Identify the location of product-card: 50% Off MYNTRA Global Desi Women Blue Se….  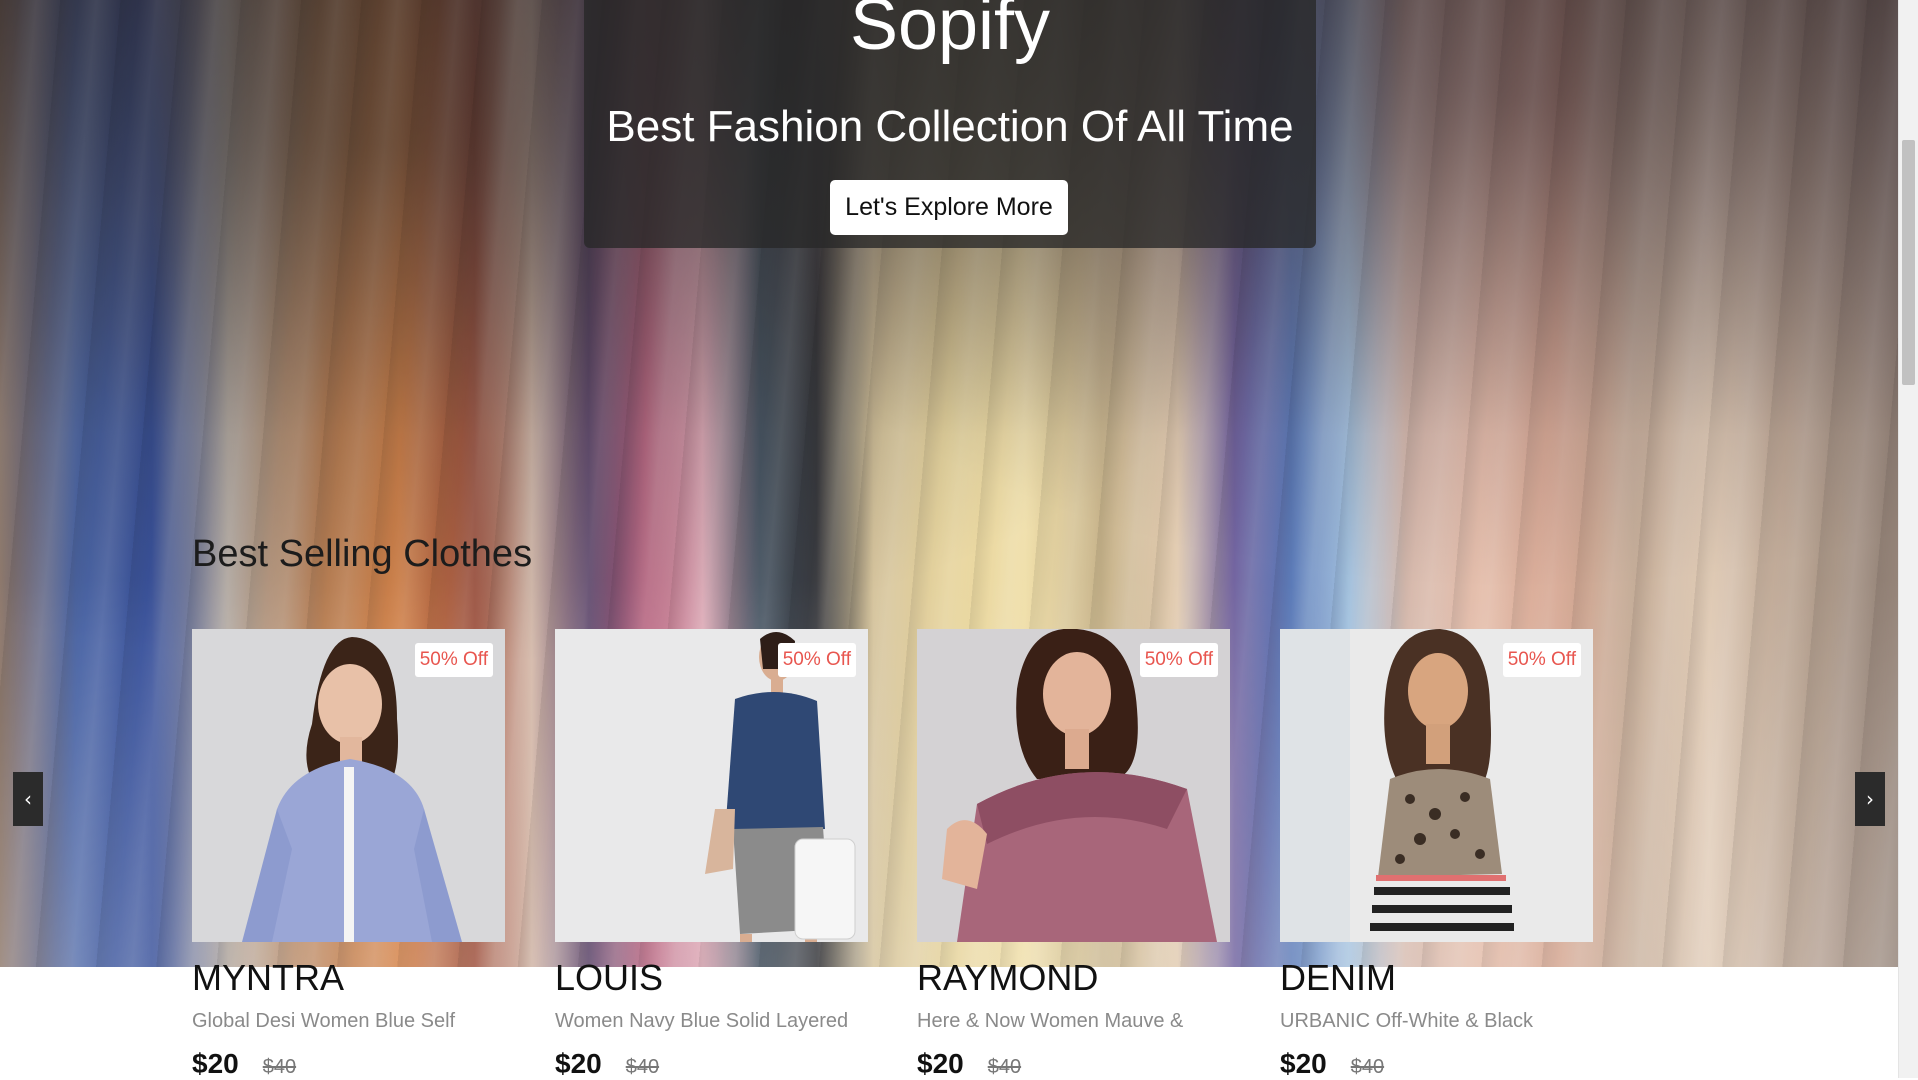
(348, 854).